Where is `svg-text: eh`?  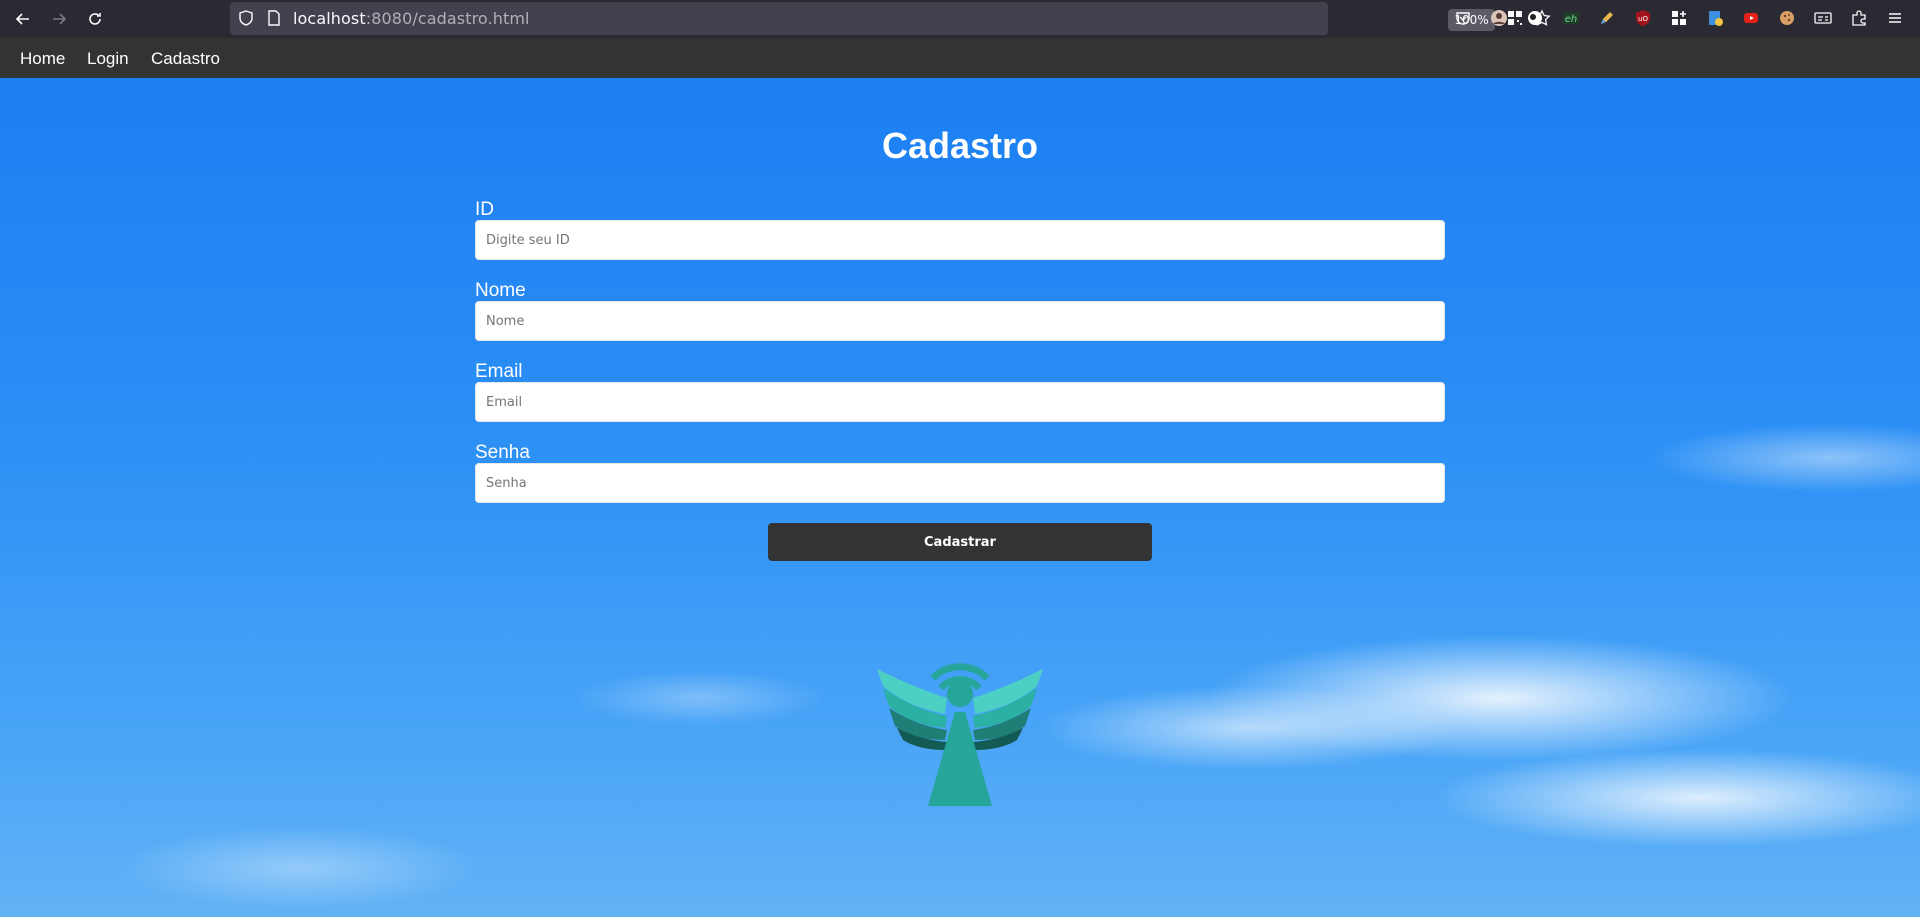
svg-text: eh is located at coordinates (1571, 19).